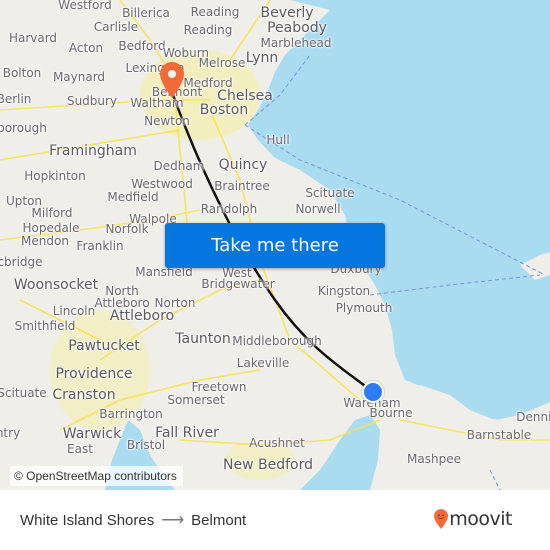 The width and height of the screenshot is (550, 550). What do you see at coordinates (23, 128) in the screenshot?
I see `map-label: borough` at bounding box center [23, 128].